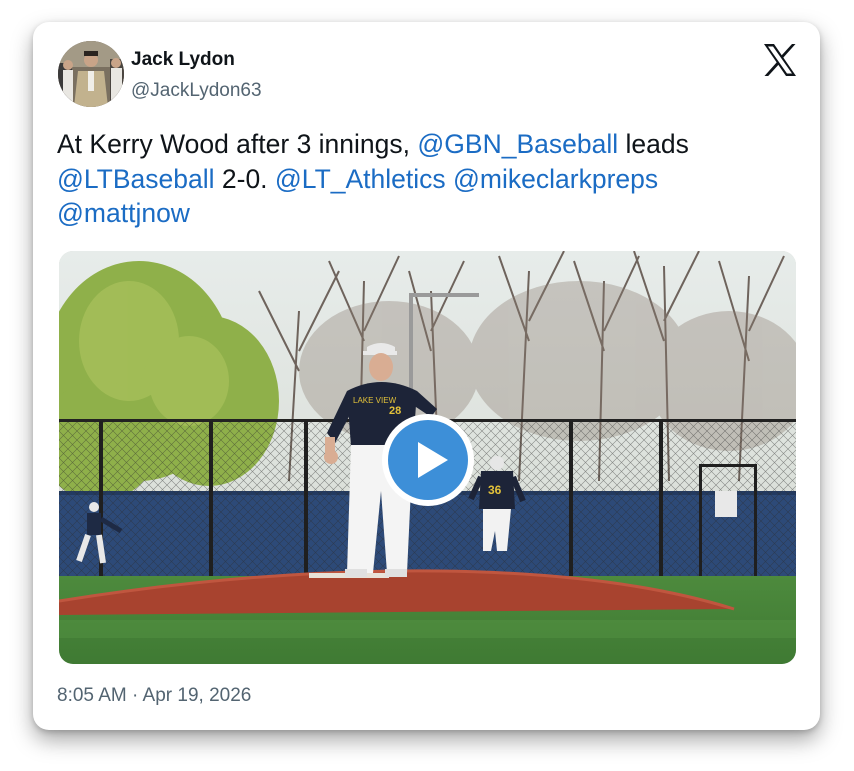 Image resolution: width=854 pixels, height=771 pixels. I want to click on author-name: Jack Lydon, so click(183, 60).